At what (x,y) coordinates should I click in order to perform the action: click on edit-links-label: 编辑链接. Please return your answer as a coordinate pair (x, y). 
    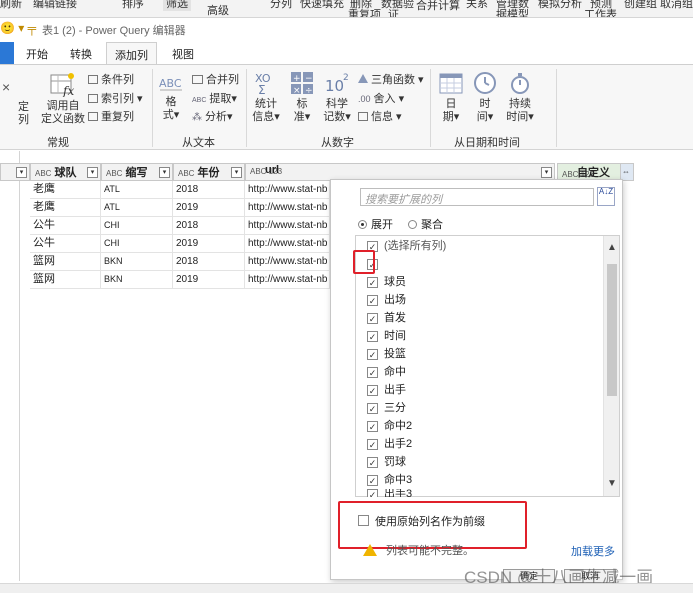
    Looking at the image, I should click on (55, 5).